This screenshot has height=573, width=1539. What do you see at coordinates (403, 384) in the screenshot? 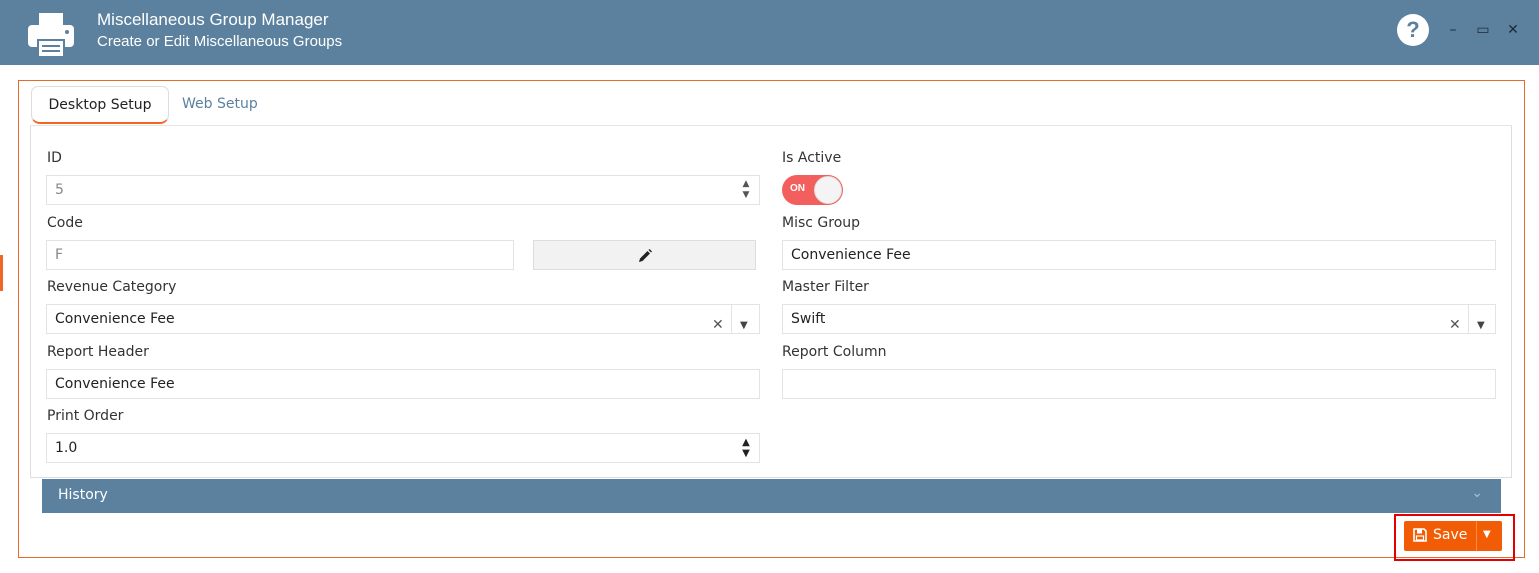
I see `report-header-field: Convenience Fee` at bounding box center [403, 384].